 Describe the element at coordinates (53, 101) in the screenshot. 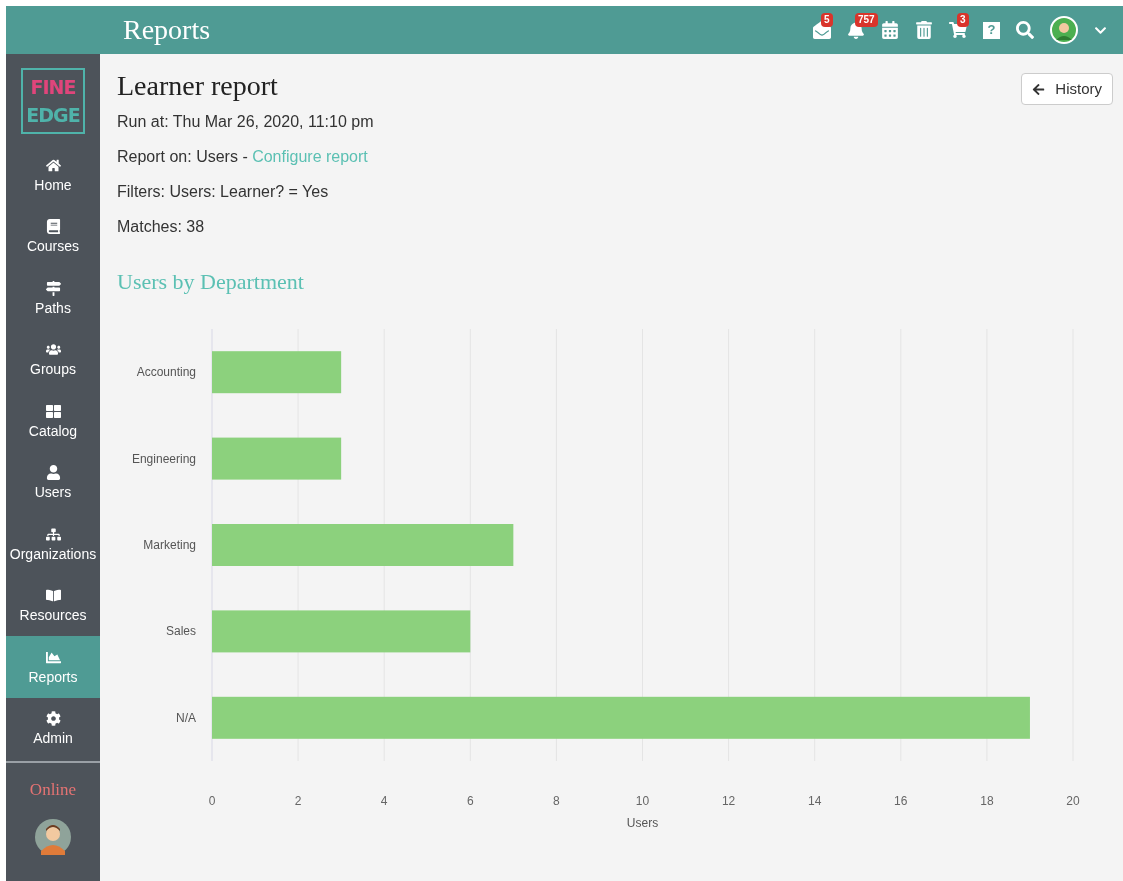

I see `logo: FINE EDGE` at that location.